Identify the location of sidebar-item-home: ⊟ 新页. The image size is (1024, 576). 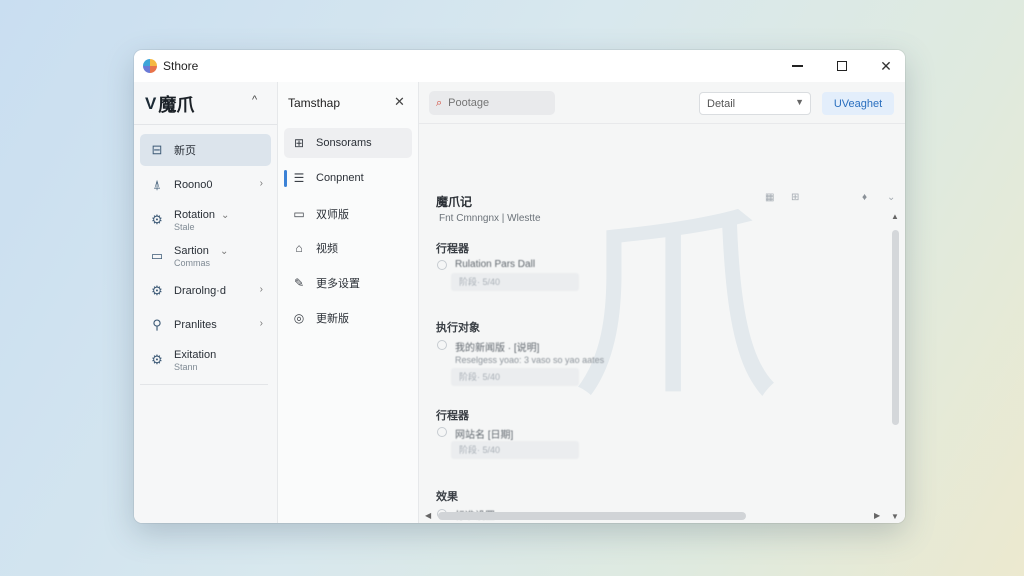
(205, 150).